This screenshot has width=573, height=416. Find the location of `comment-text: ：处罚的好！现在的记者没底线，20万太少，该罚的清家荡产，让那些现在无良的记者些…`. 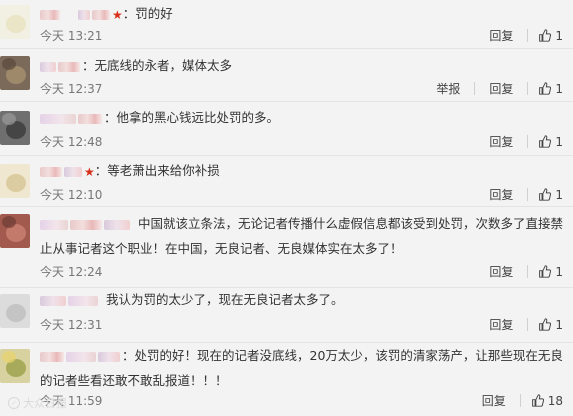

comment-text: ：处罚的好！现在的记者没底线，20万太少，该罚的清家荡产，让那些现在无良的记者些… is located at coordinates (301, 368).